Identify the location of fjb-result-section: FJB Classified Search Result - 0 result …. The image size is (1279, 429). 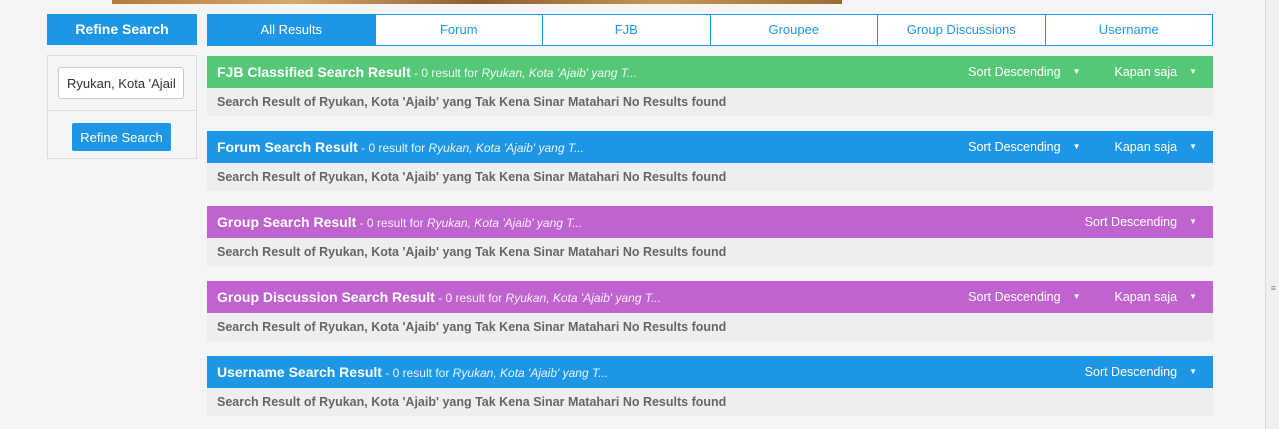
(710, 86).